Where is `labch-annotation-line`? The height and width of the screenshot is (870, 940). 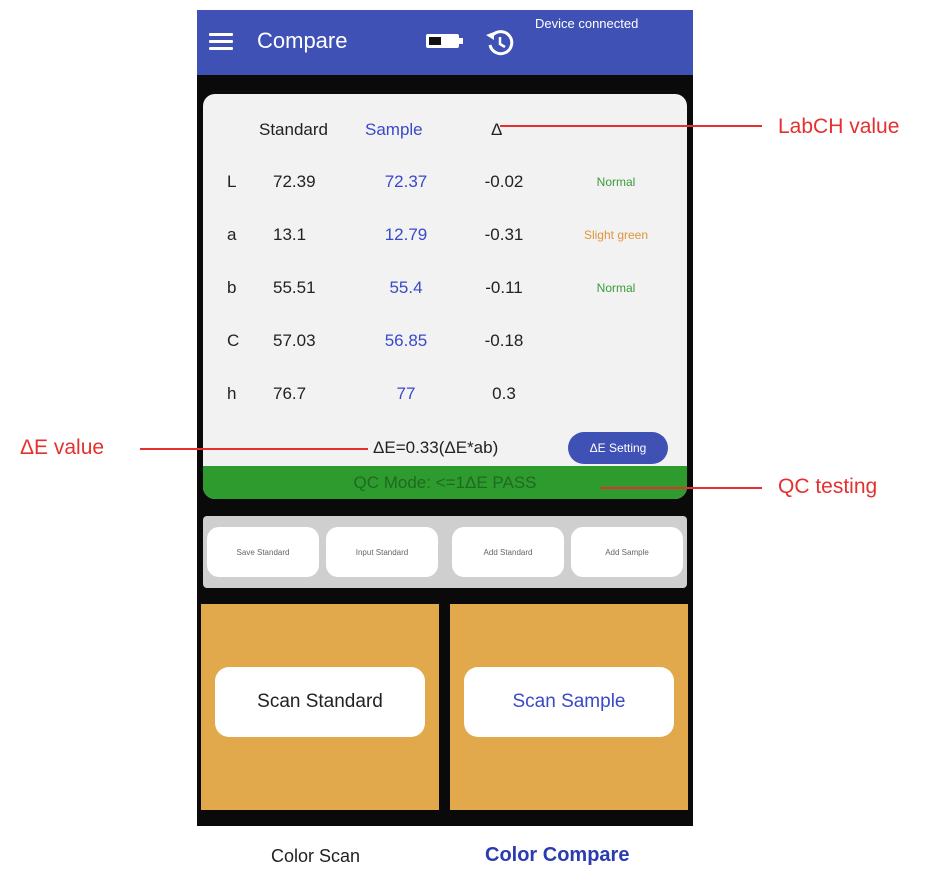 labch-annotation-line is located at coordinates (631, 126).